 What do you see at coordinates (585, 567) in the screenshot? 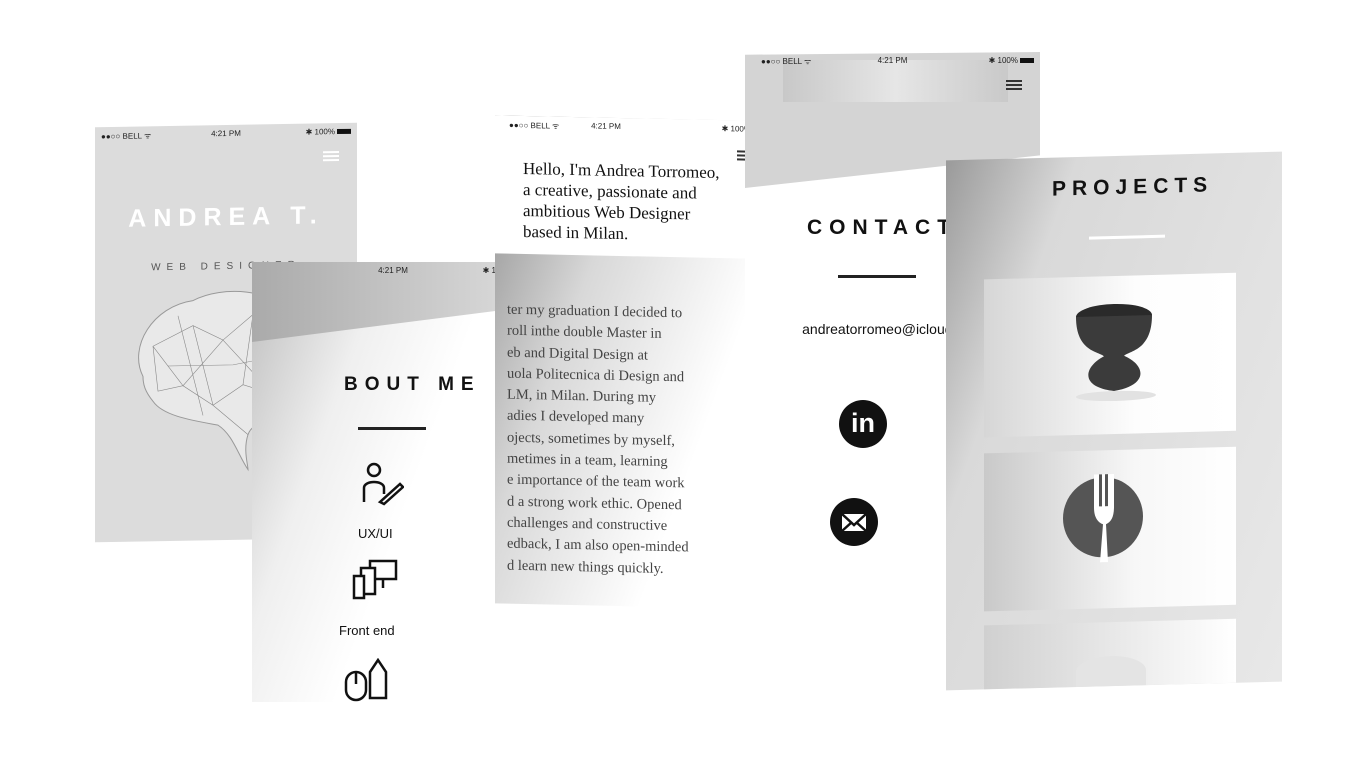
I see `bio-line: d learn new things quickly.` at bounding box center [585, 567].